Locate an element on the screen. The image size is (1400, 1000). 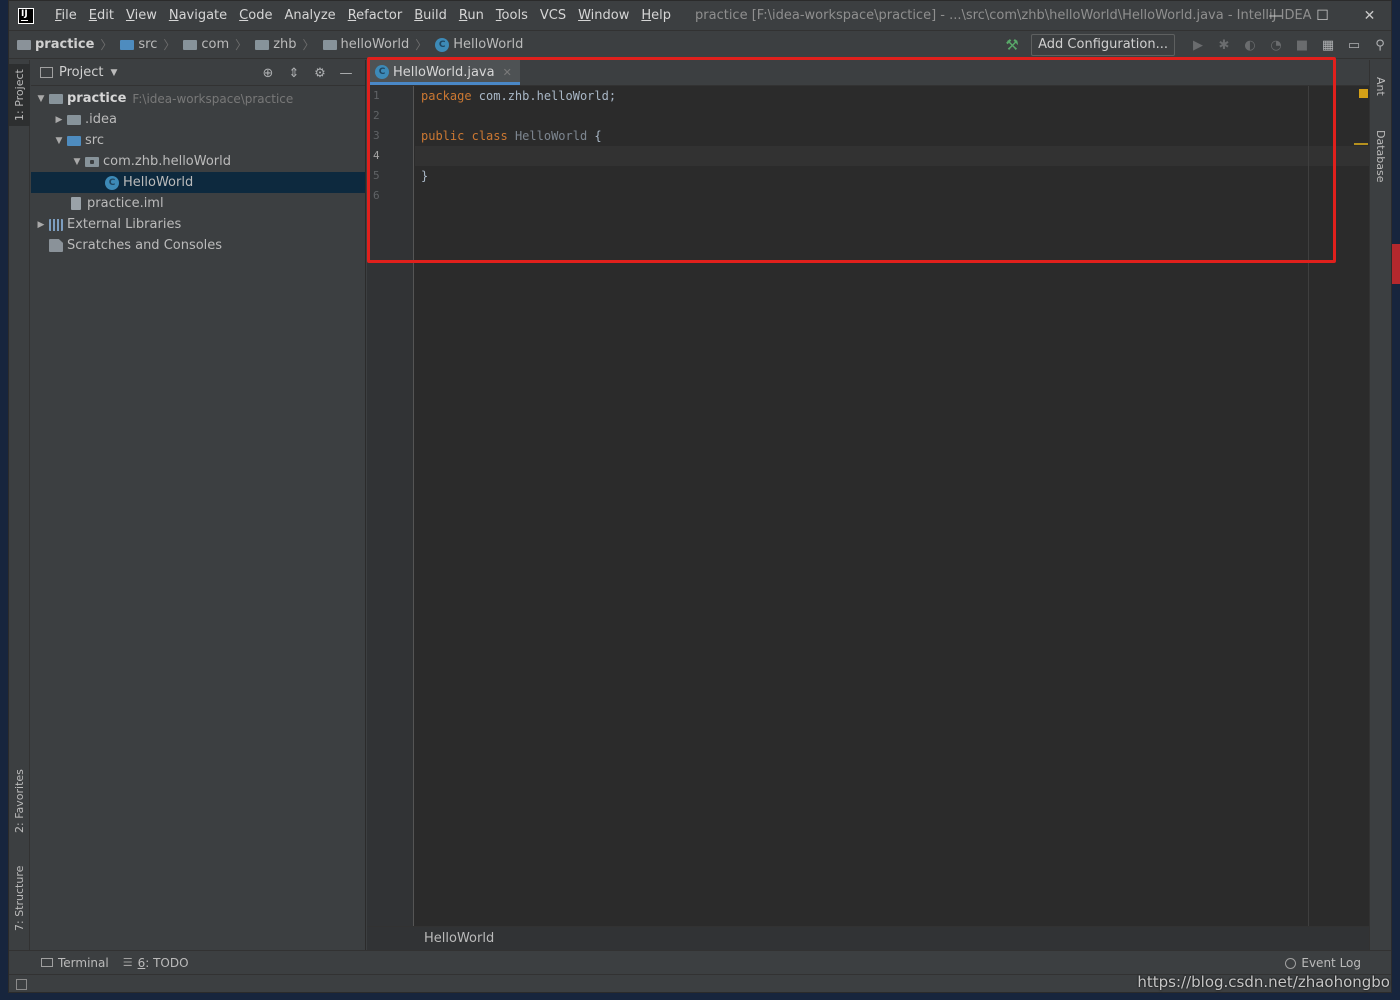
menu-analyze: Analyze is located at coordinates (309, 16).